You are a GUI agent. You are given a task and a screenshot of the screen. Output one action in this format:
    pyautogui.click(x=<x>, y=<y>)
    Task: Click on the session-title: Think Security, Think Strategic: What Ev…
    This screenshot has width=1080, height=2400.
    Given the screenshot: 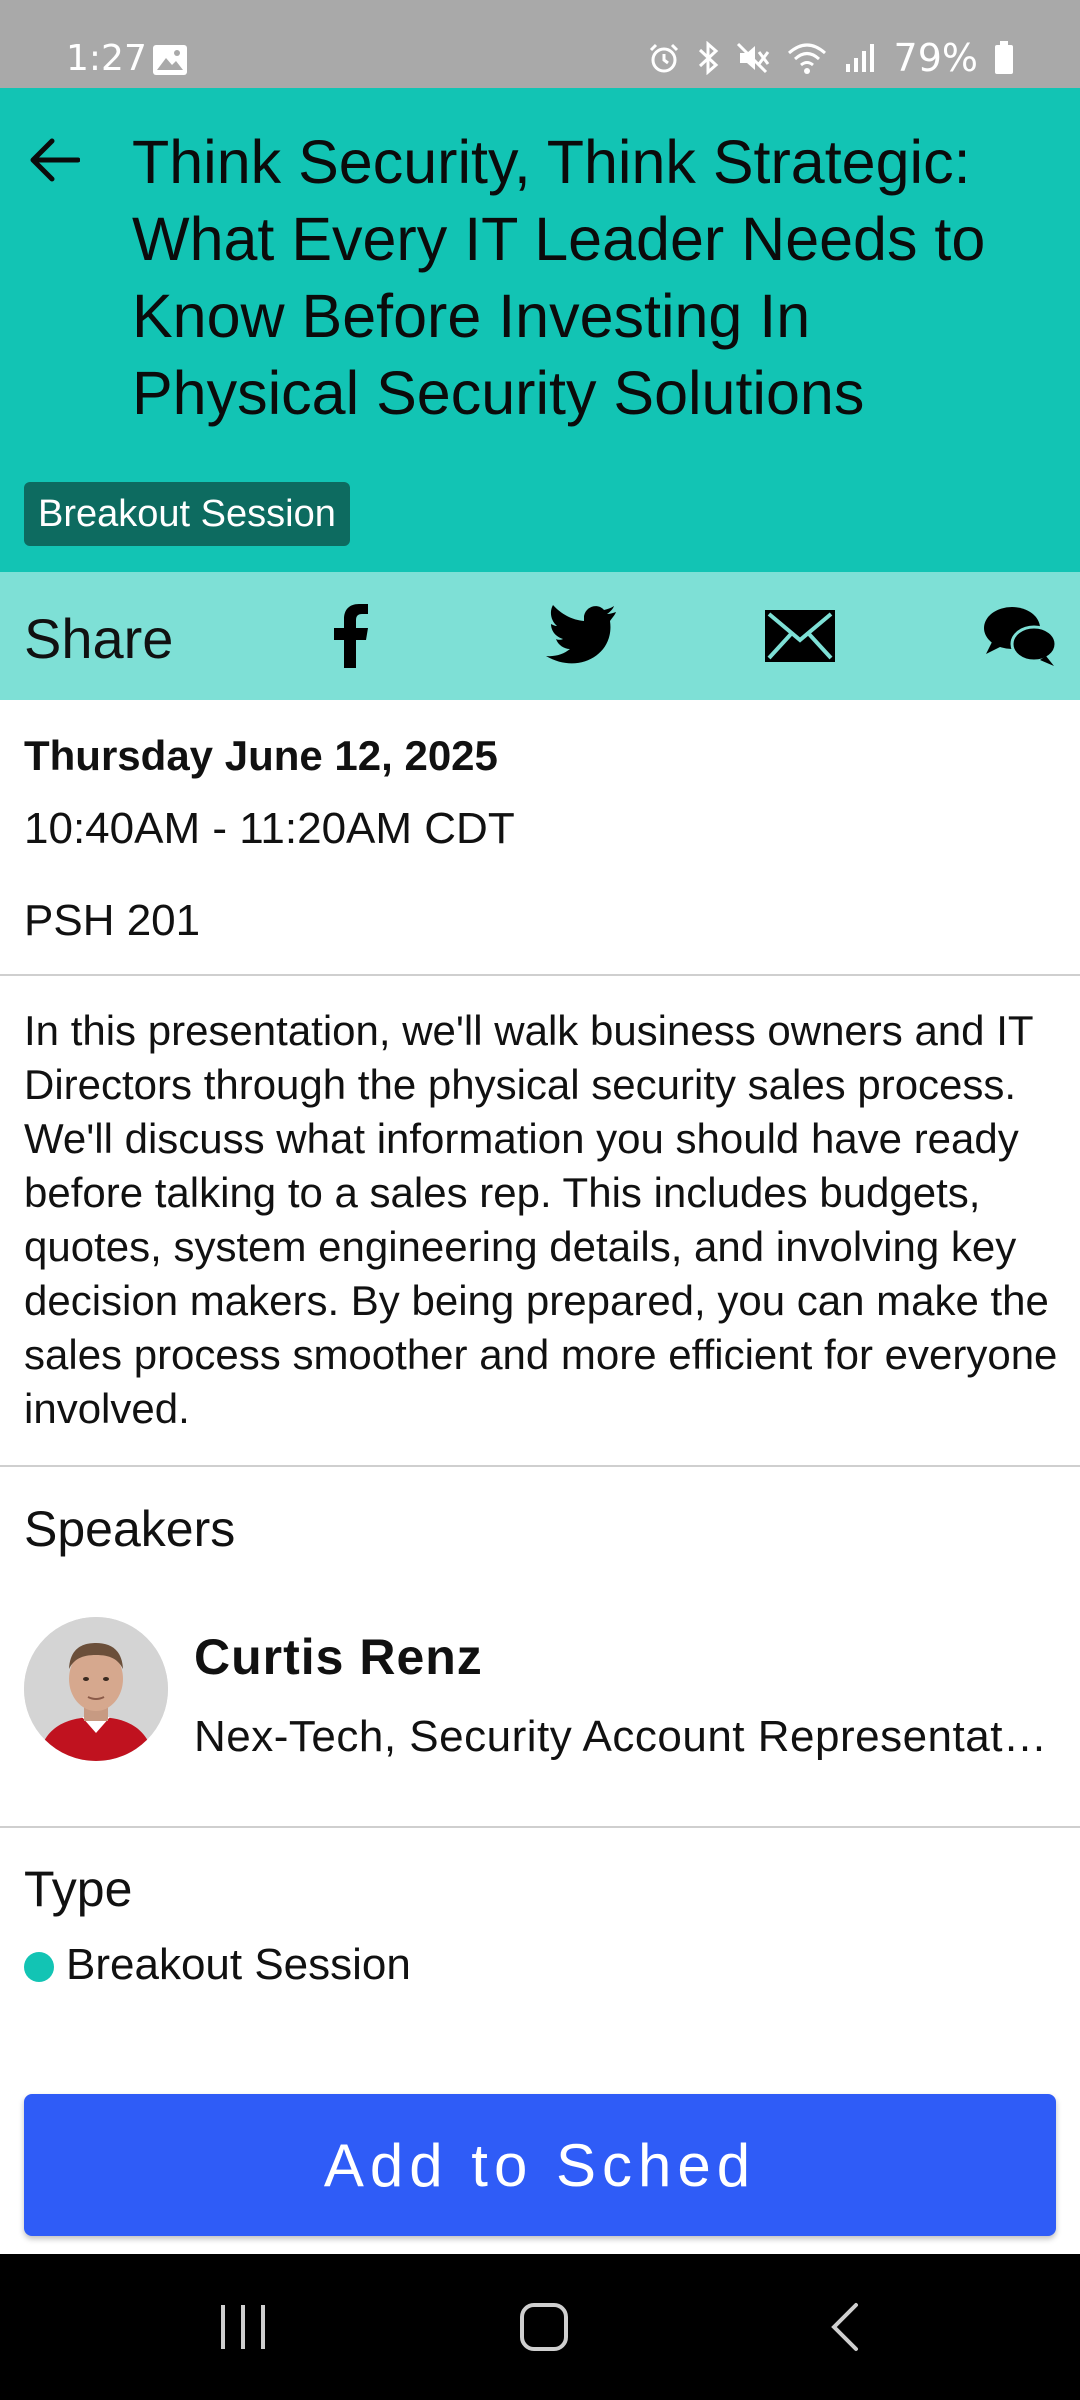 What is the action you would take?
    pyautogui.click(x=559, y=277)
    